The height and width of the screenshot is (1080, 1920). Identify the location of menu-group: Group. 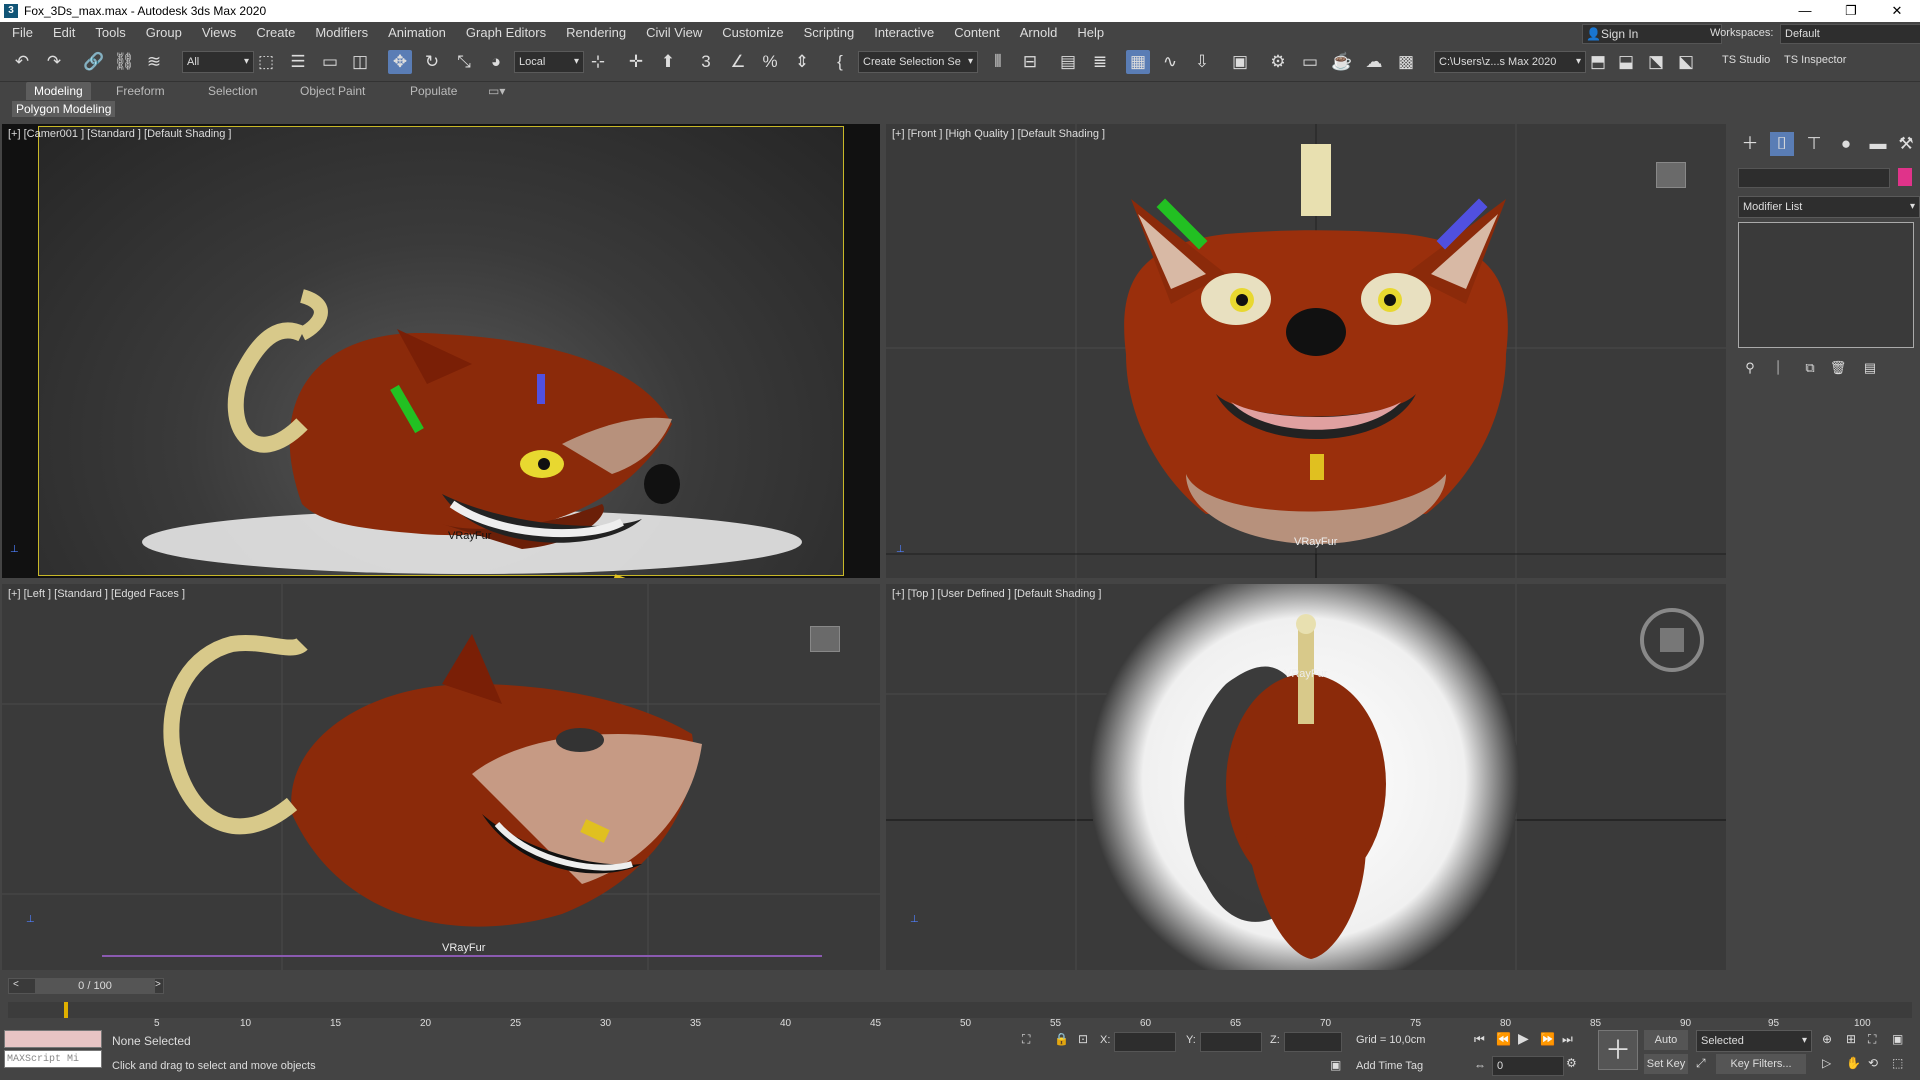
(164, 33).